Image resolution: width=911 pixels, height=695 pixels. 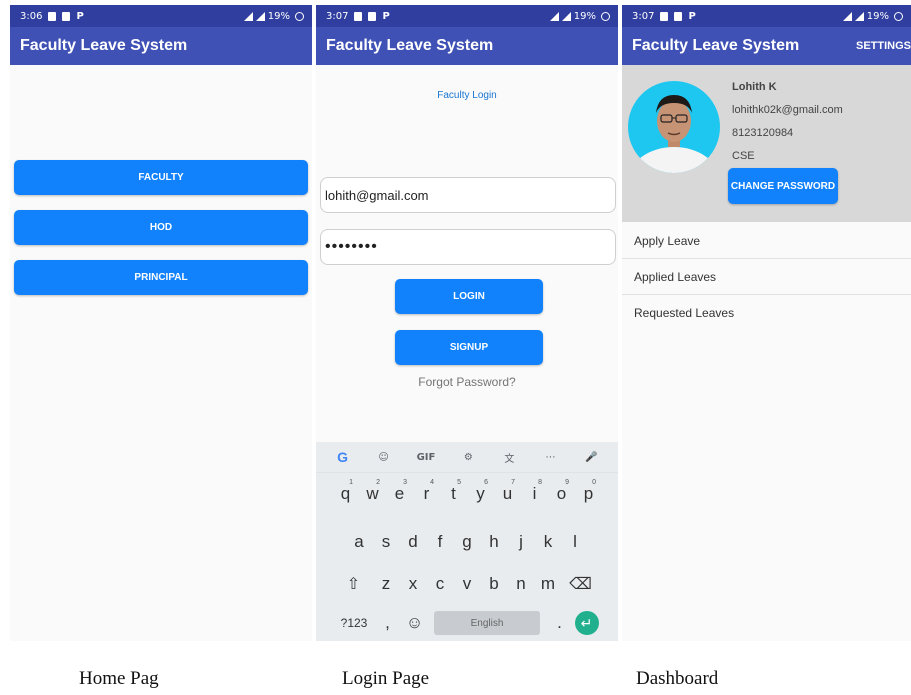 I want to click on key-p: p0, so click(x=588, y=494).